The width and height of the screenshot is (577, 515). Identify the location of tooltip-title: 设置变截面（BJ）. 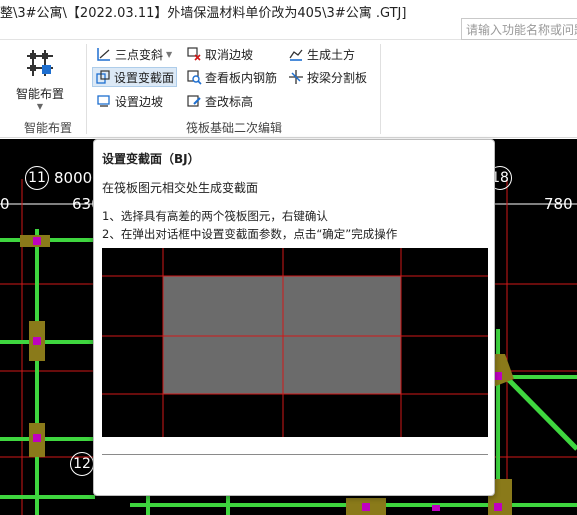
(151, 159).